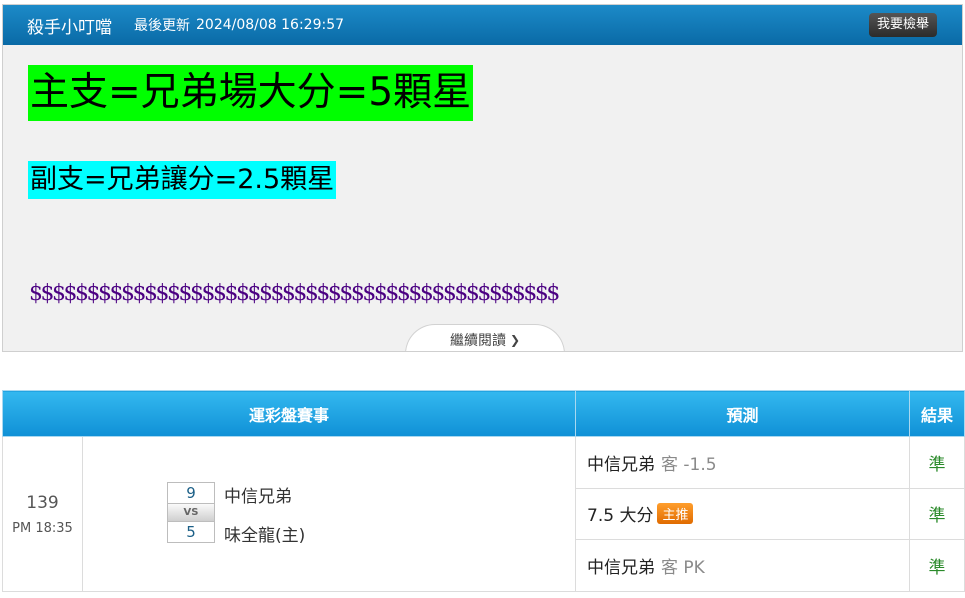 Image resolution: width=965 pixels, height=598 pixels. What do you see at coordinates (482, 25) in the screenshot?
I see `post-header: 殺手小叮噹 最後更新 2024/08/08 16:29:57 我要檢舉` at bounding box center [482, 25].